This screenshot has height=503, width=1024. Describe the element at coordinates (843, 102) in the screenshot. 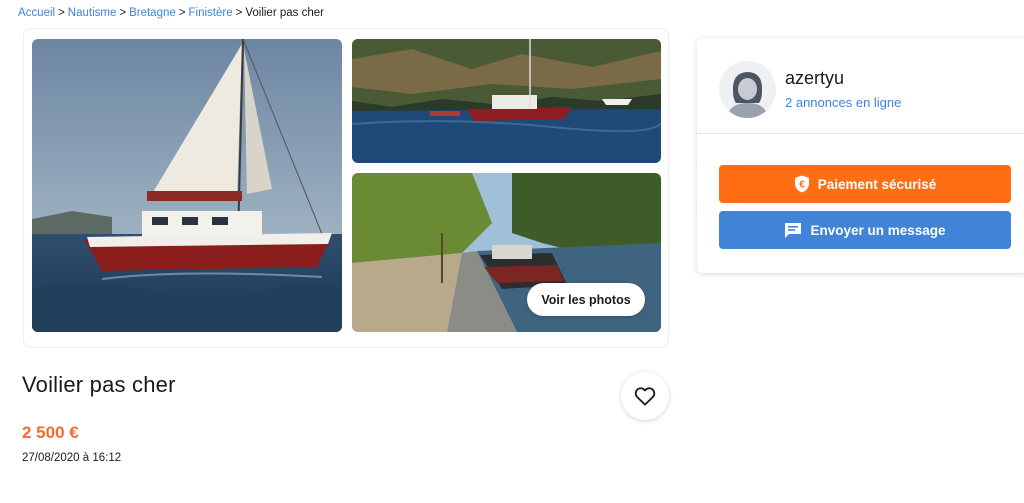

I see `seller-ads-link: 2 annonces en ligne` at that location.